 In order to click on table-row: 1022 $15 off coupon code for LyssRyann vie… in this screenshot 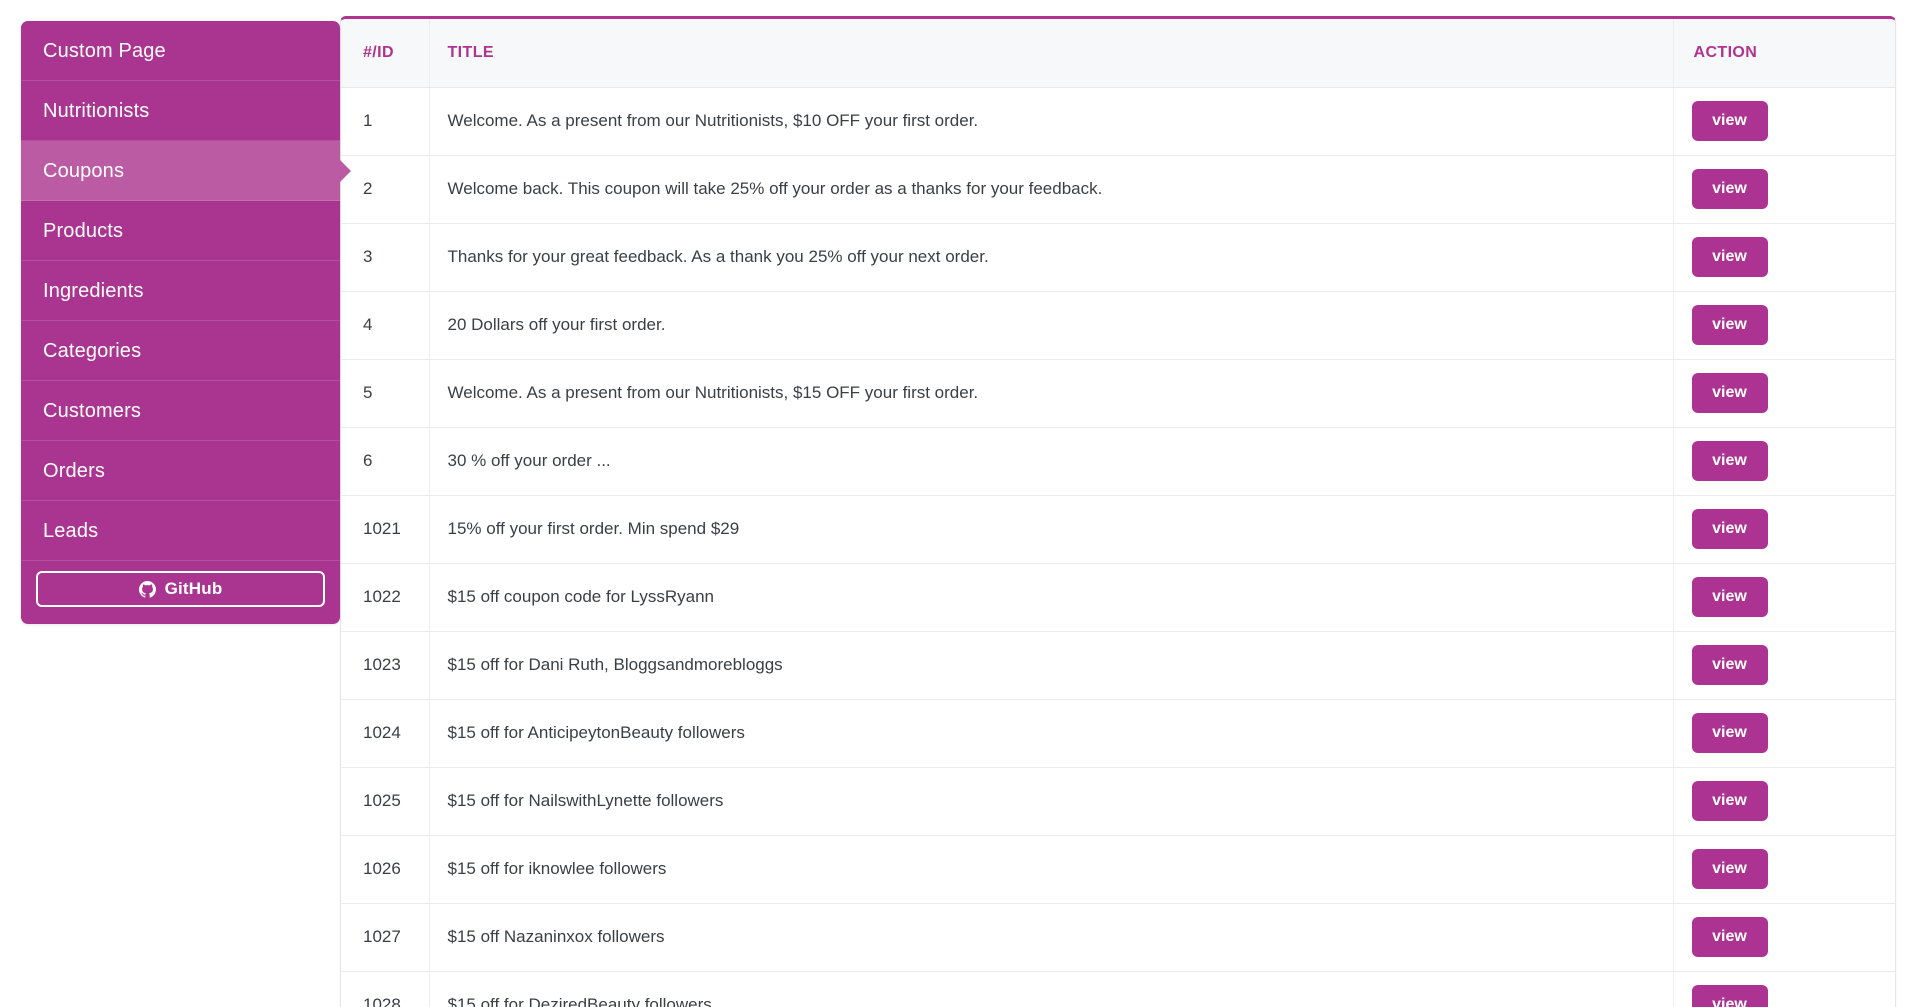, I will do `click(1118, 597)`.